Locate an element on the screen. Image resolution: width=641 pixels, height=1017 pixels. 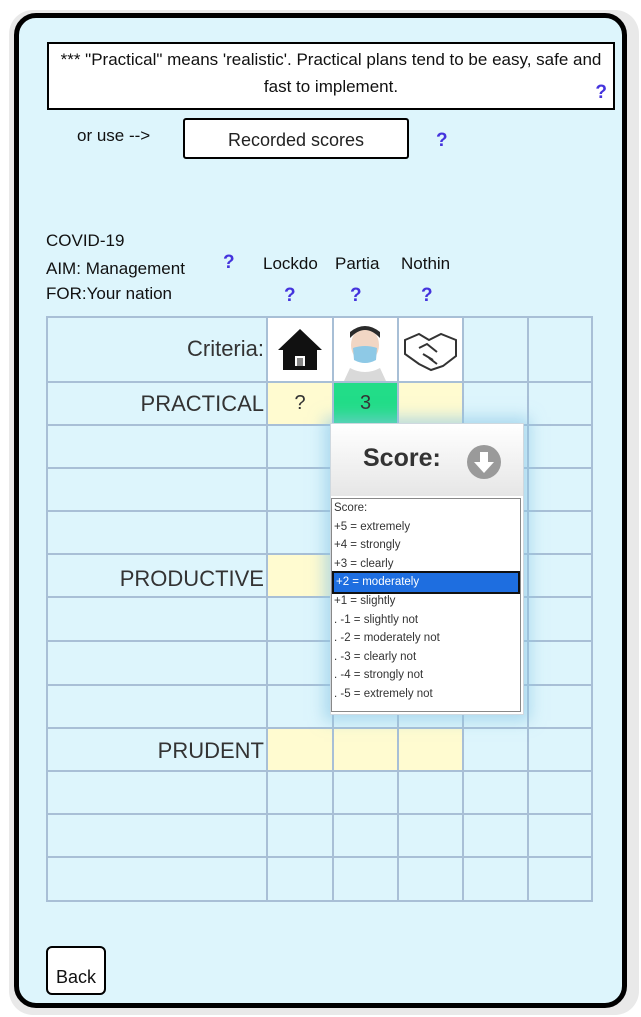
score-option: . -3 = clearly not is located at coordinates (426, 657).